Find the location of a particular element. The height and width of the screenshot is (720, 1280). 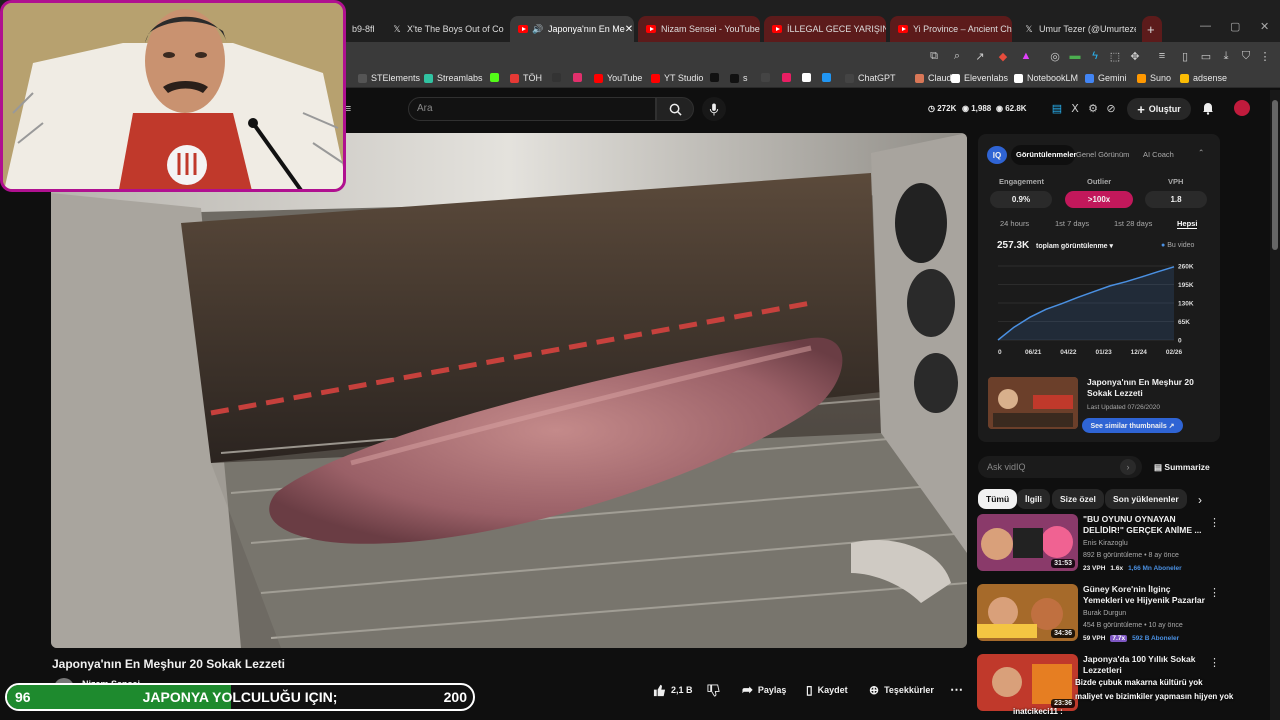

rec-channel: Enis Kirazoglu is located at coordinates (1105, 543).